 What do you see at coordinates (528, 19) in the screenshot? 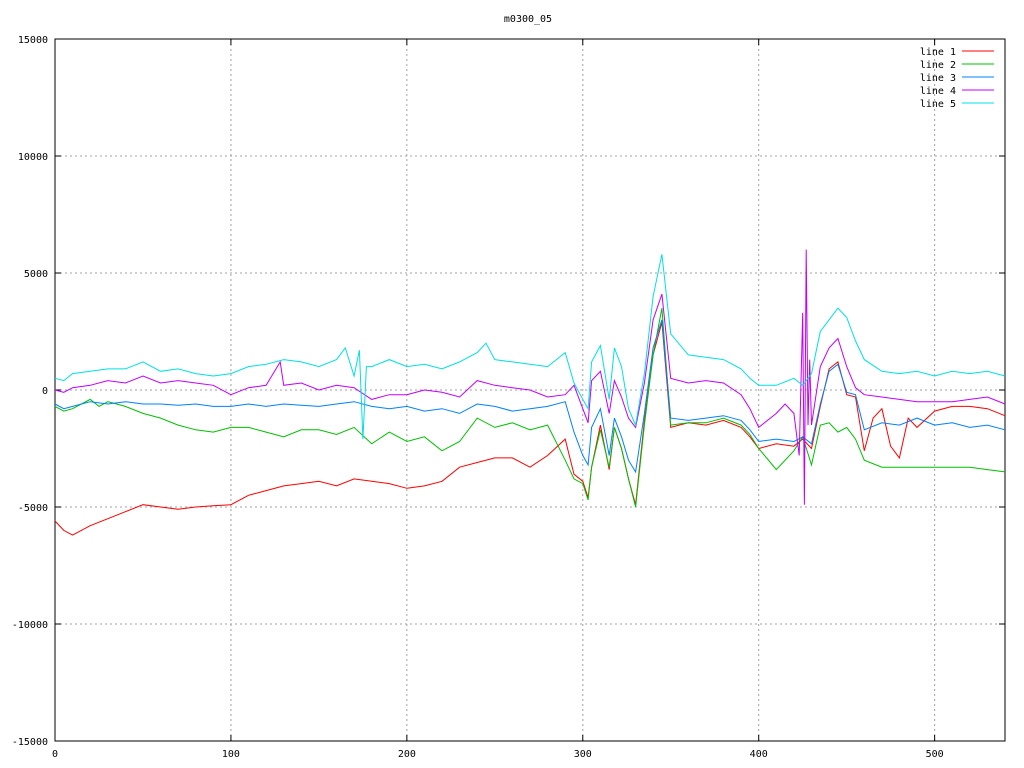
I see `chart-title: m0300_05` at bounding box center [528, 19].